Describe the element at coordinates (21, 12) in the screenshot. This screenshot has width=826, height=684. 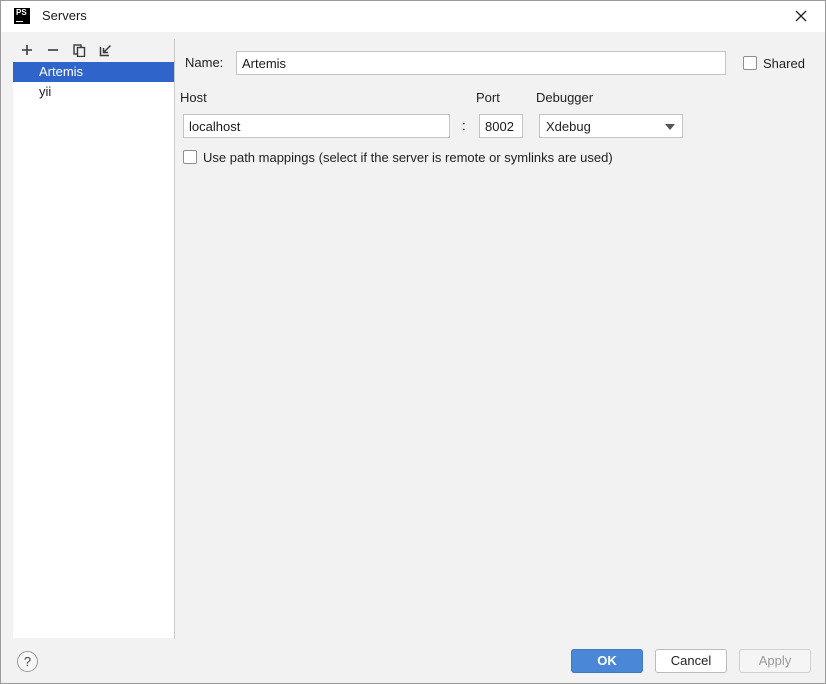
I see `app-logo-text: PS` at that location.